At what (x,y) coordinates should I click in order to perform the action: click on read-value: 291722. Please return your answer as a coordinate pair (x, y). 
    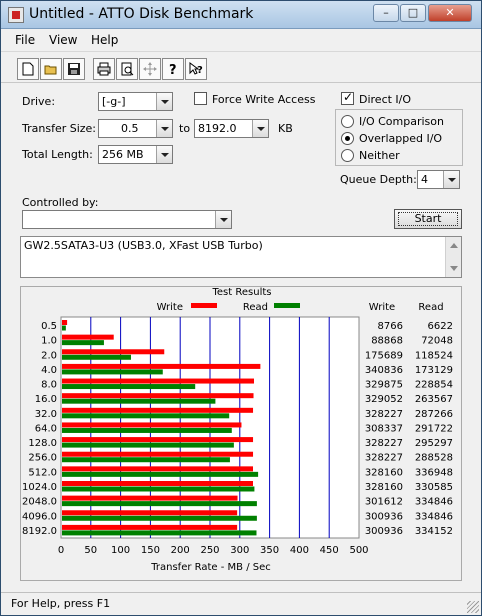
    Looking at the image, I should click on (434, 428).